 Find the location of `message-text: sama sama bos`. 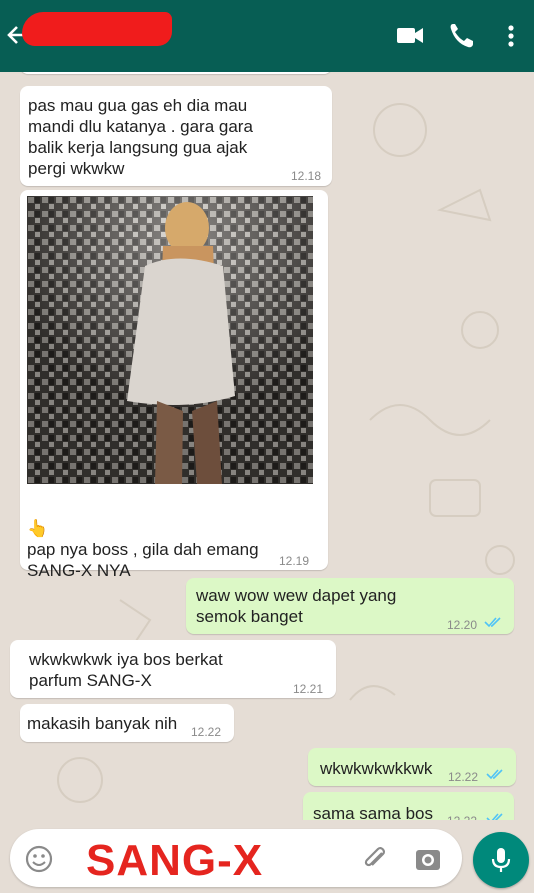

message-text: sama sama bos is located at coordinates (373, 812).